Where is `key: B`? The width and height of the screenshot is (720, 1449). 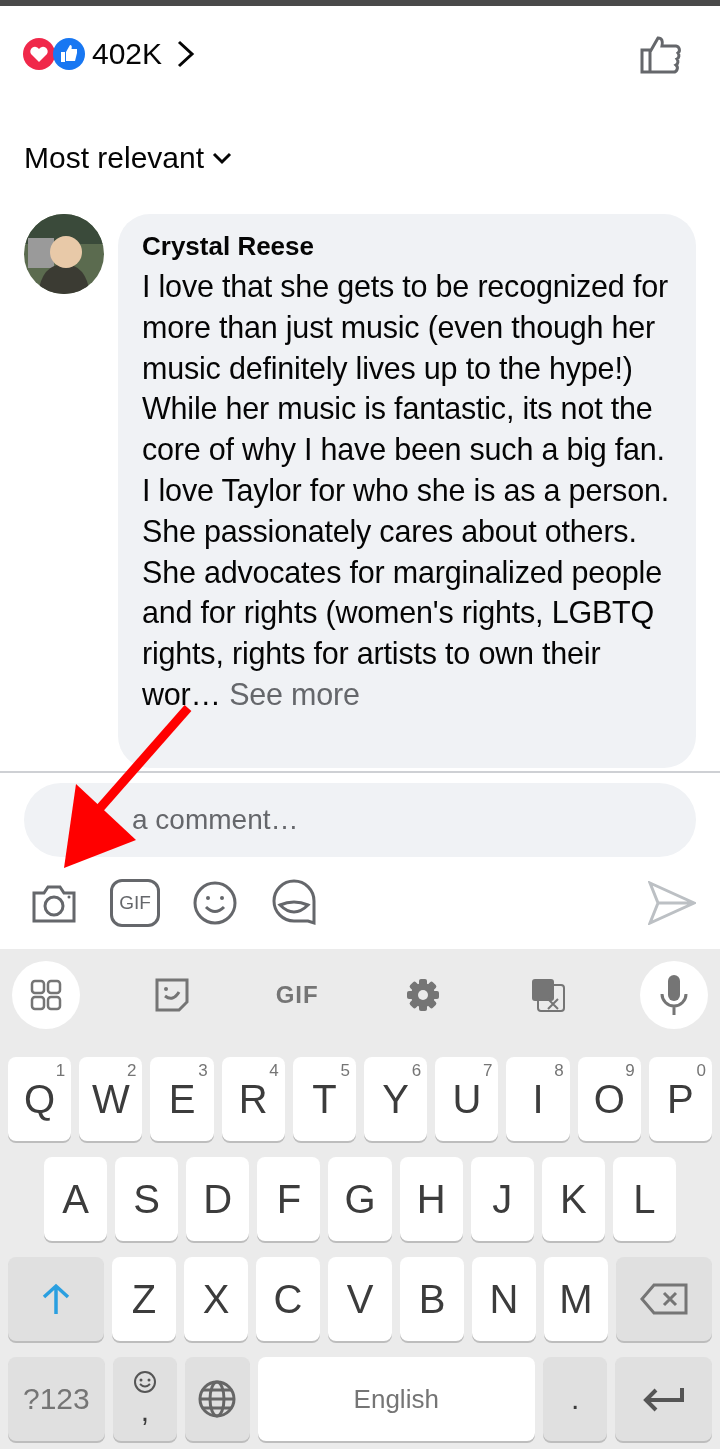
key: B is located at coordinates (432, 1299).